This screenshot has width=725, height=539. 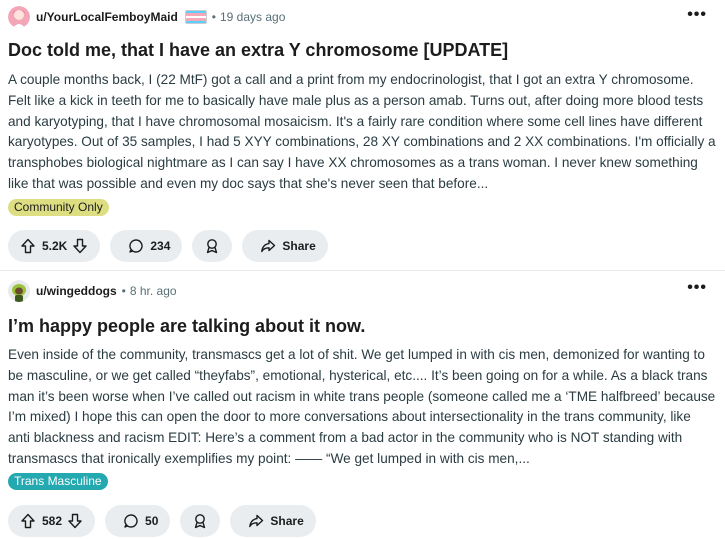 I want to click on post-author: u/YourLocalFemboyMaid, so click(x=107, y=17).